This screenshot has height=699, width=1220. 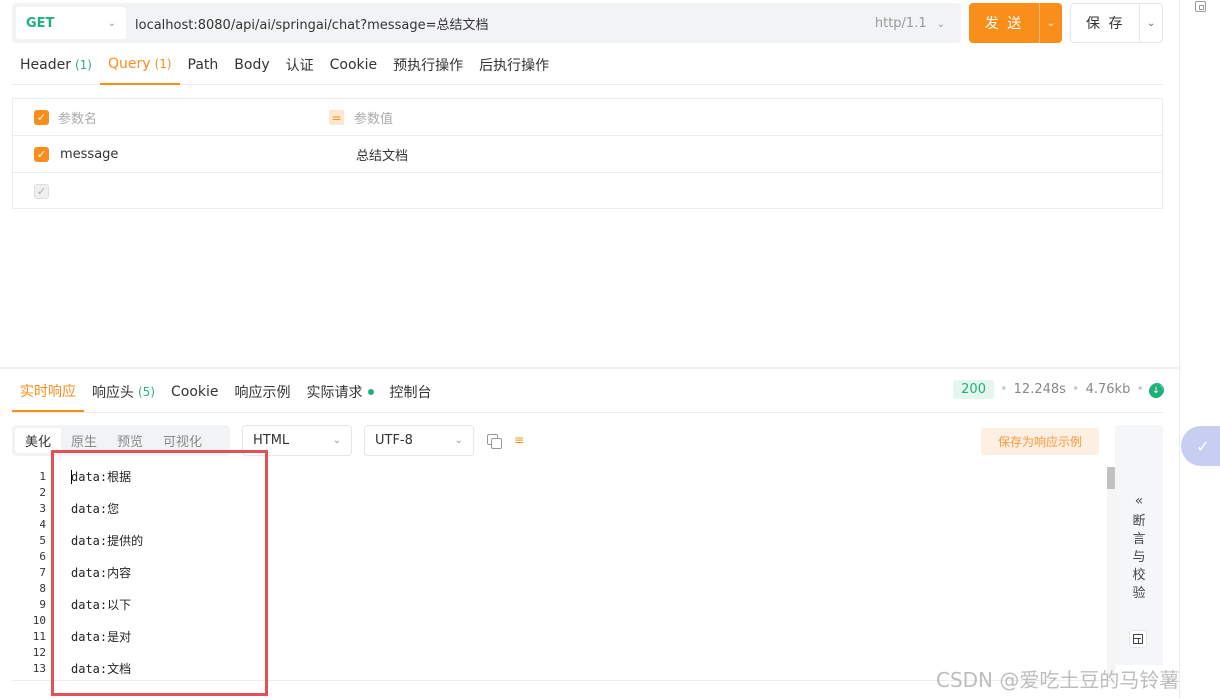 I want to click on tab-query: Query (1), so click(x=139, y=64).